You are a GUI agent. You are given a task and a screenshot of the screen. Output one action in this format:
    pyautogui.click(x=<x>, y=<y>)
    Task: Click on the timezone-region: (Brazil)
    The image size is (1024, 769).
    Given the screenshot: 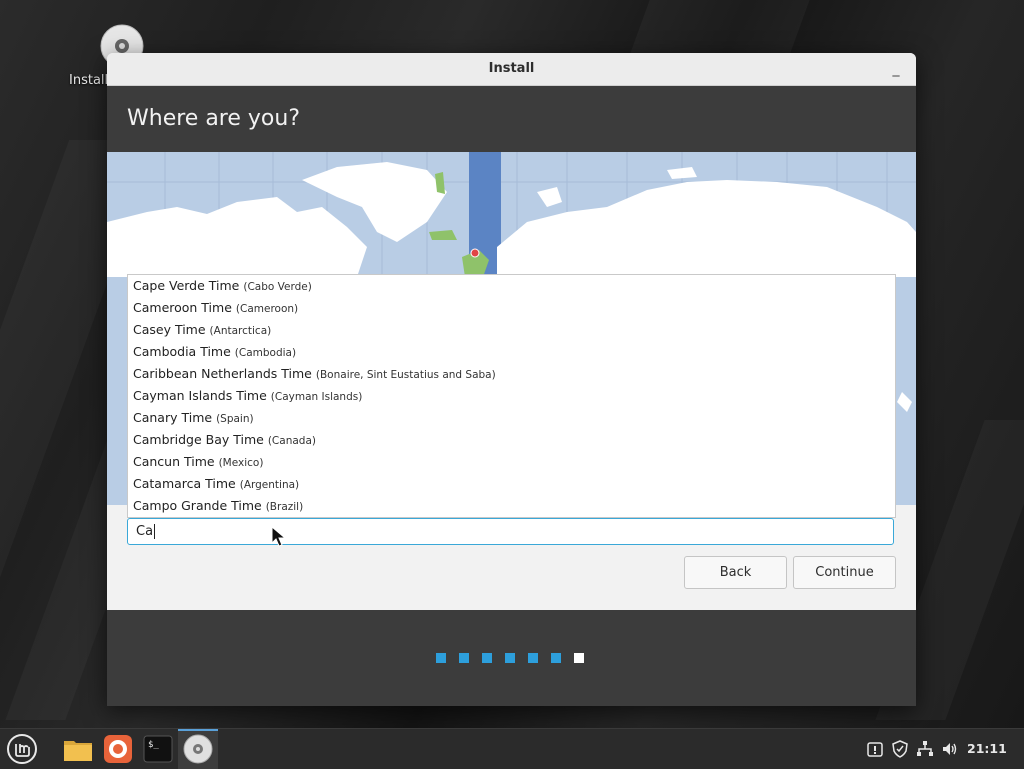 What is the action you would take?
    pyautogui.click(x=284, y=507)
    